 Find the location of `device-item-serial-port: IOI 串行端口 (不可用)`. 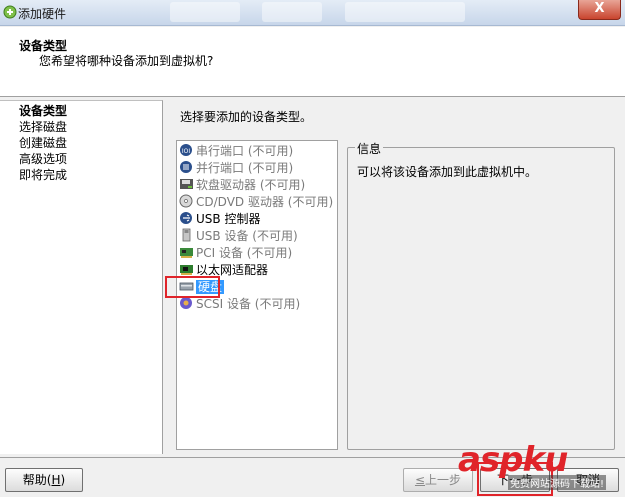

device-item-serial-port: IOI 串行端口 (不可用) is located at coordinates (236, 151).